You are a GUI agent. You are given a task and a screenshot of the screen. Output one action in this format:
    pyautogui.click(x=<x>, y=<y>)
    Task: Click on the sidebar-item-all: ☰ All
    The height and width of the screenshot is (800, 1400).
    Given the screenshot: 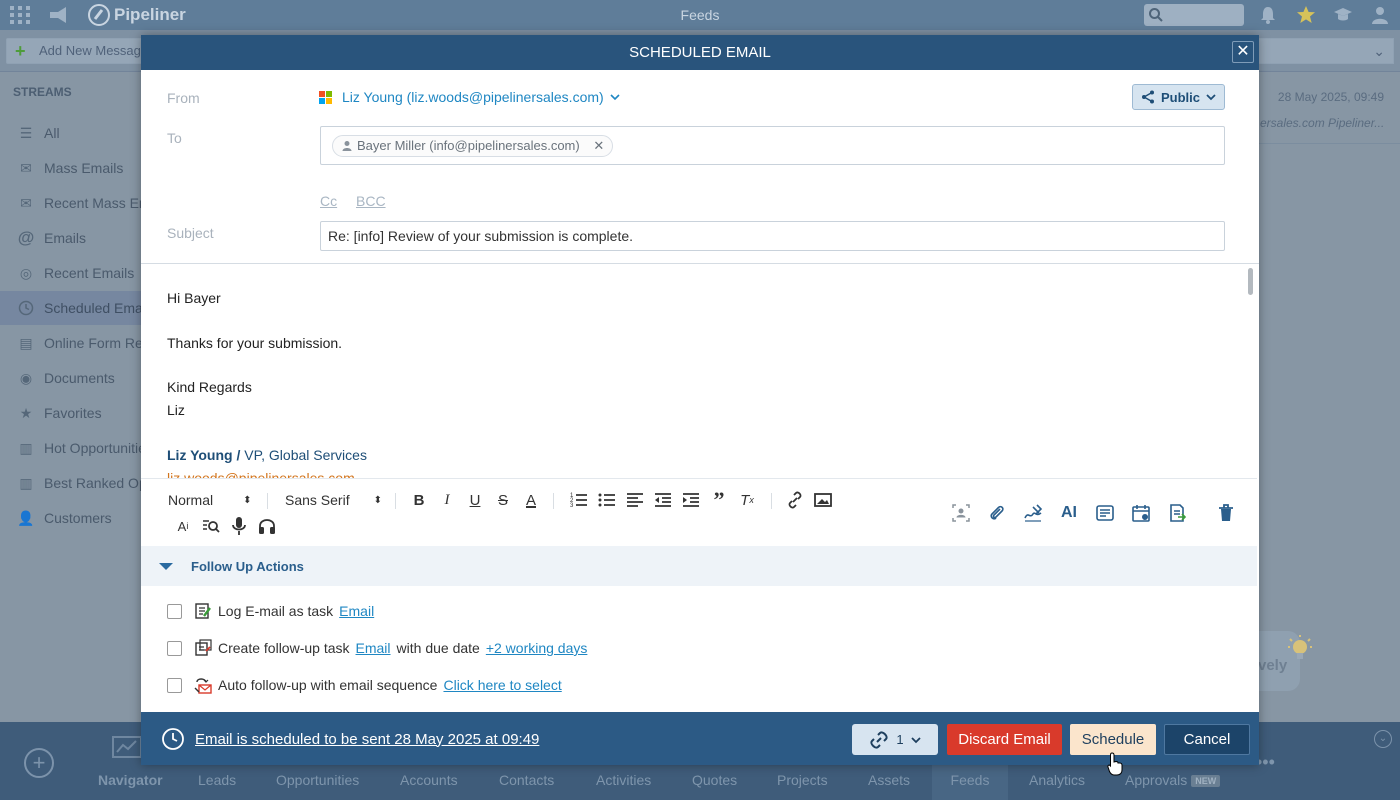 What is the action you would take?
    pyautogui.click(x=71, y=133)
    